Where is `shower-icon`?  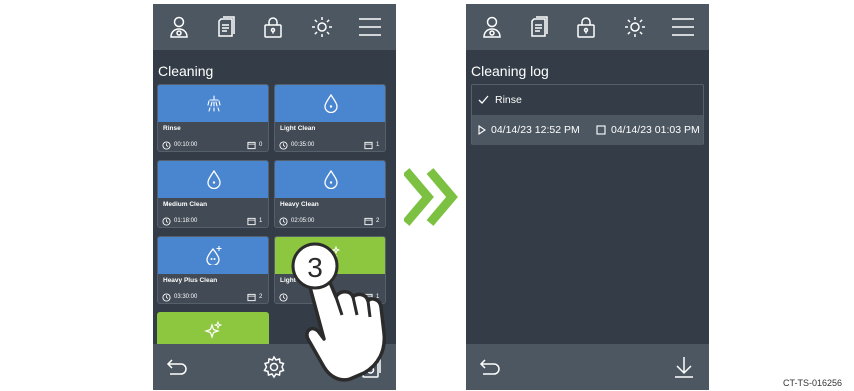 shower-icon is located at coordinates (214, 103).